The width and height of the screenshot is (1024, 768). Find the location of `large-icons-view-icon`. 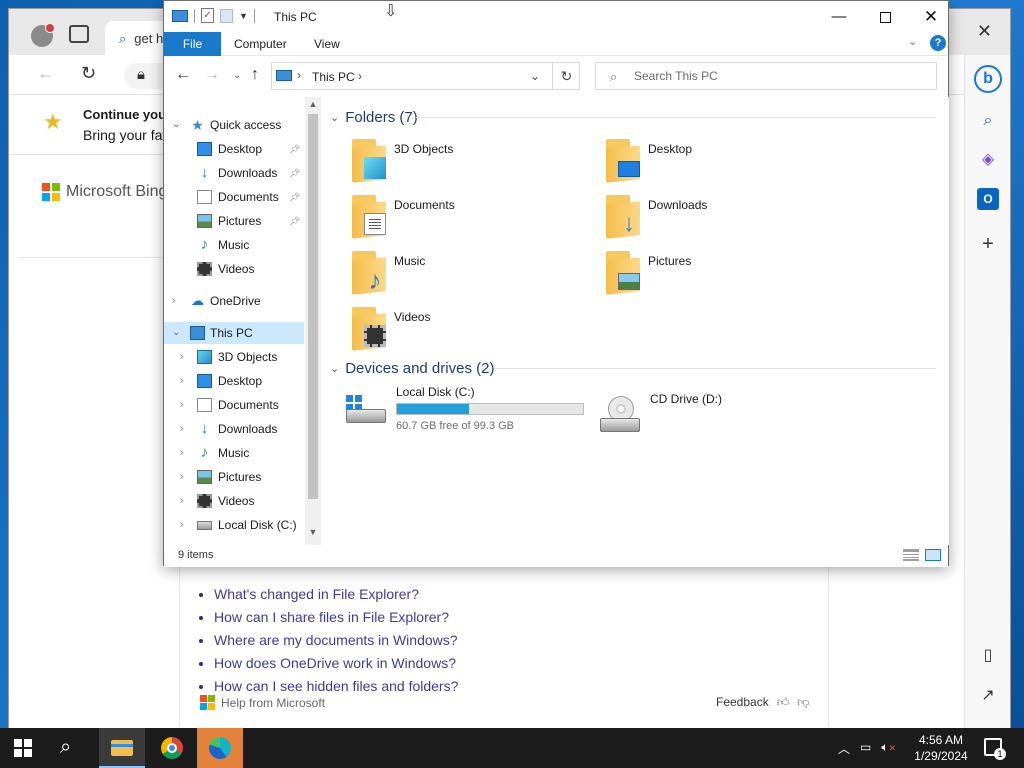

large-icons-view-icon is located at coordinates (933, 555).